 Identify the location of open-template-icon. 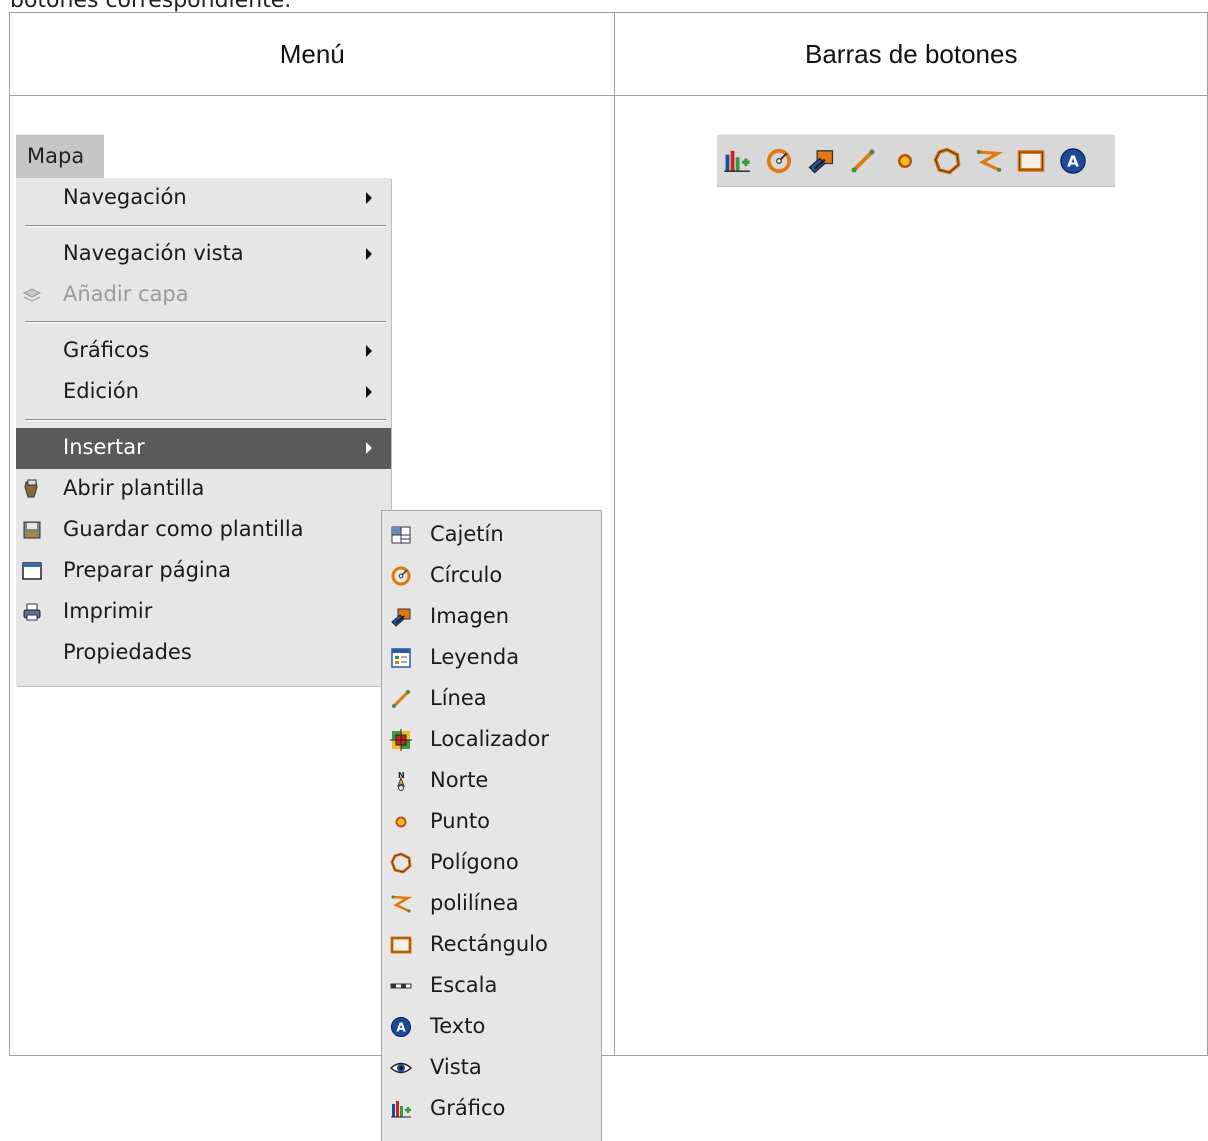
(31, 488).